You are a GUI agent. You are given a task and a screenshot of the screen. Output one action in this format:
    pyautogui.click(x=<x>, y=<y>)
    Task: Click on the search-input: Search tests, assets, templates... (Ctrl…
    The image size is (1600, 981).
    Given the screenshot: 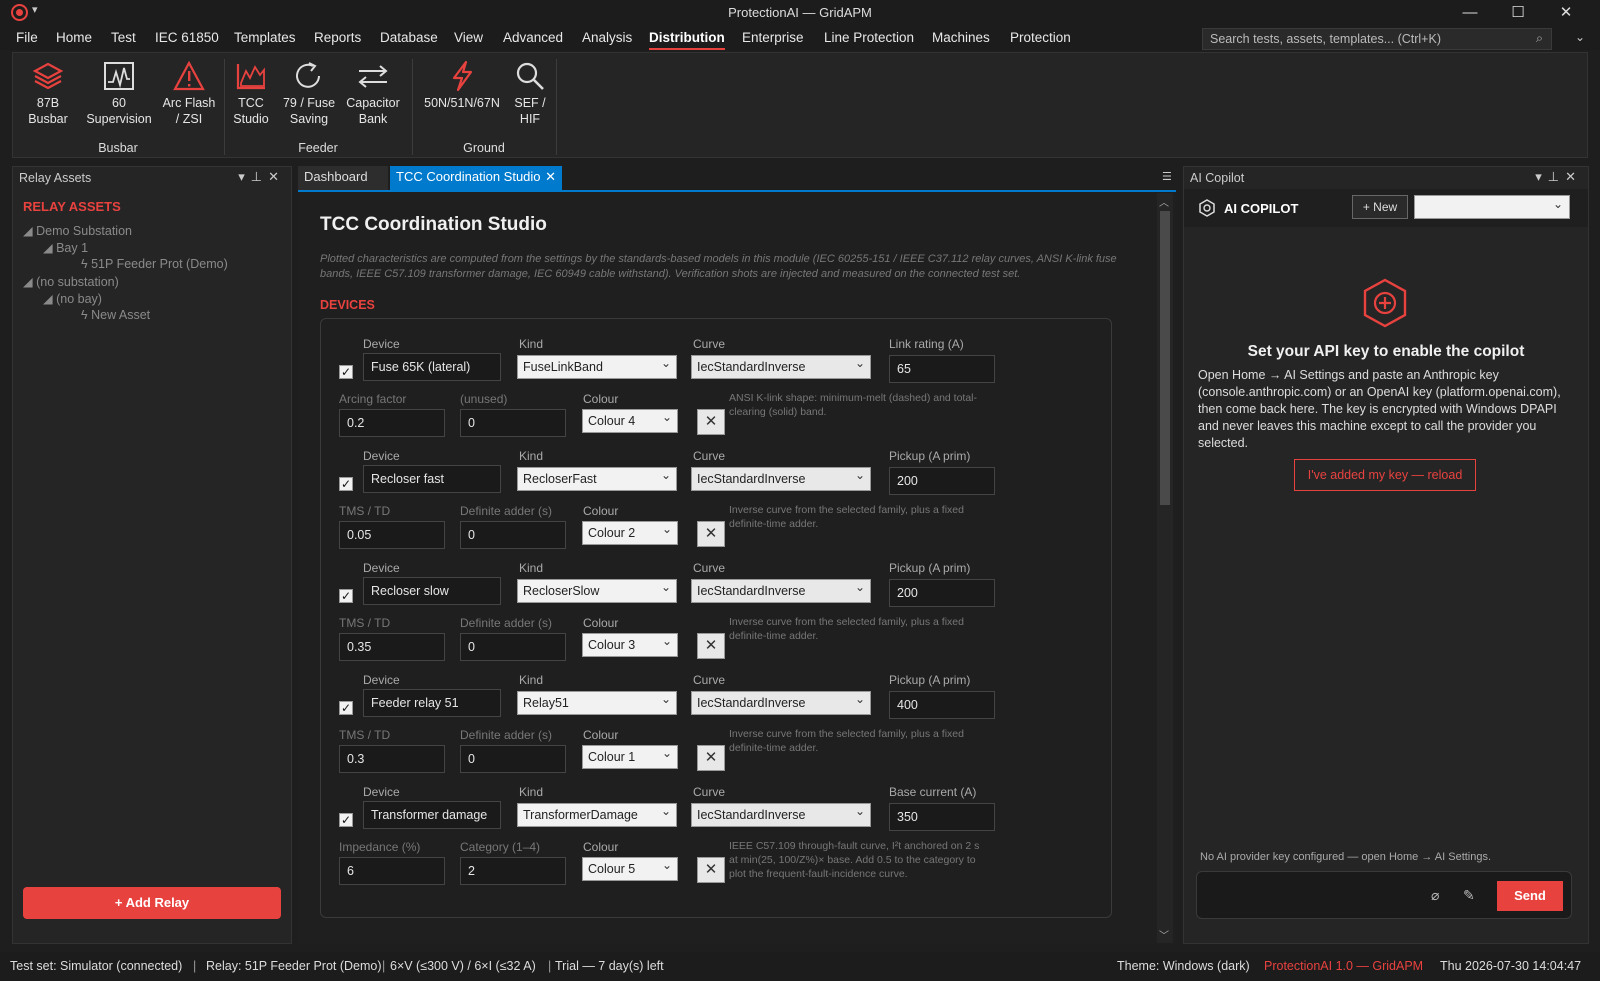 What is the action you would take?
    pyautogui.click(x=1377, y=39)
    